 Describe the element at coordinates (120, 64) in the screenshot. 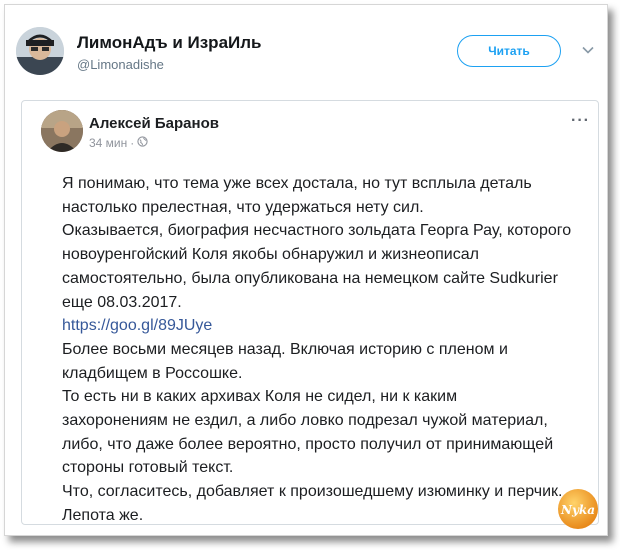

I see `account-handle: @Limonadishe` at that location.